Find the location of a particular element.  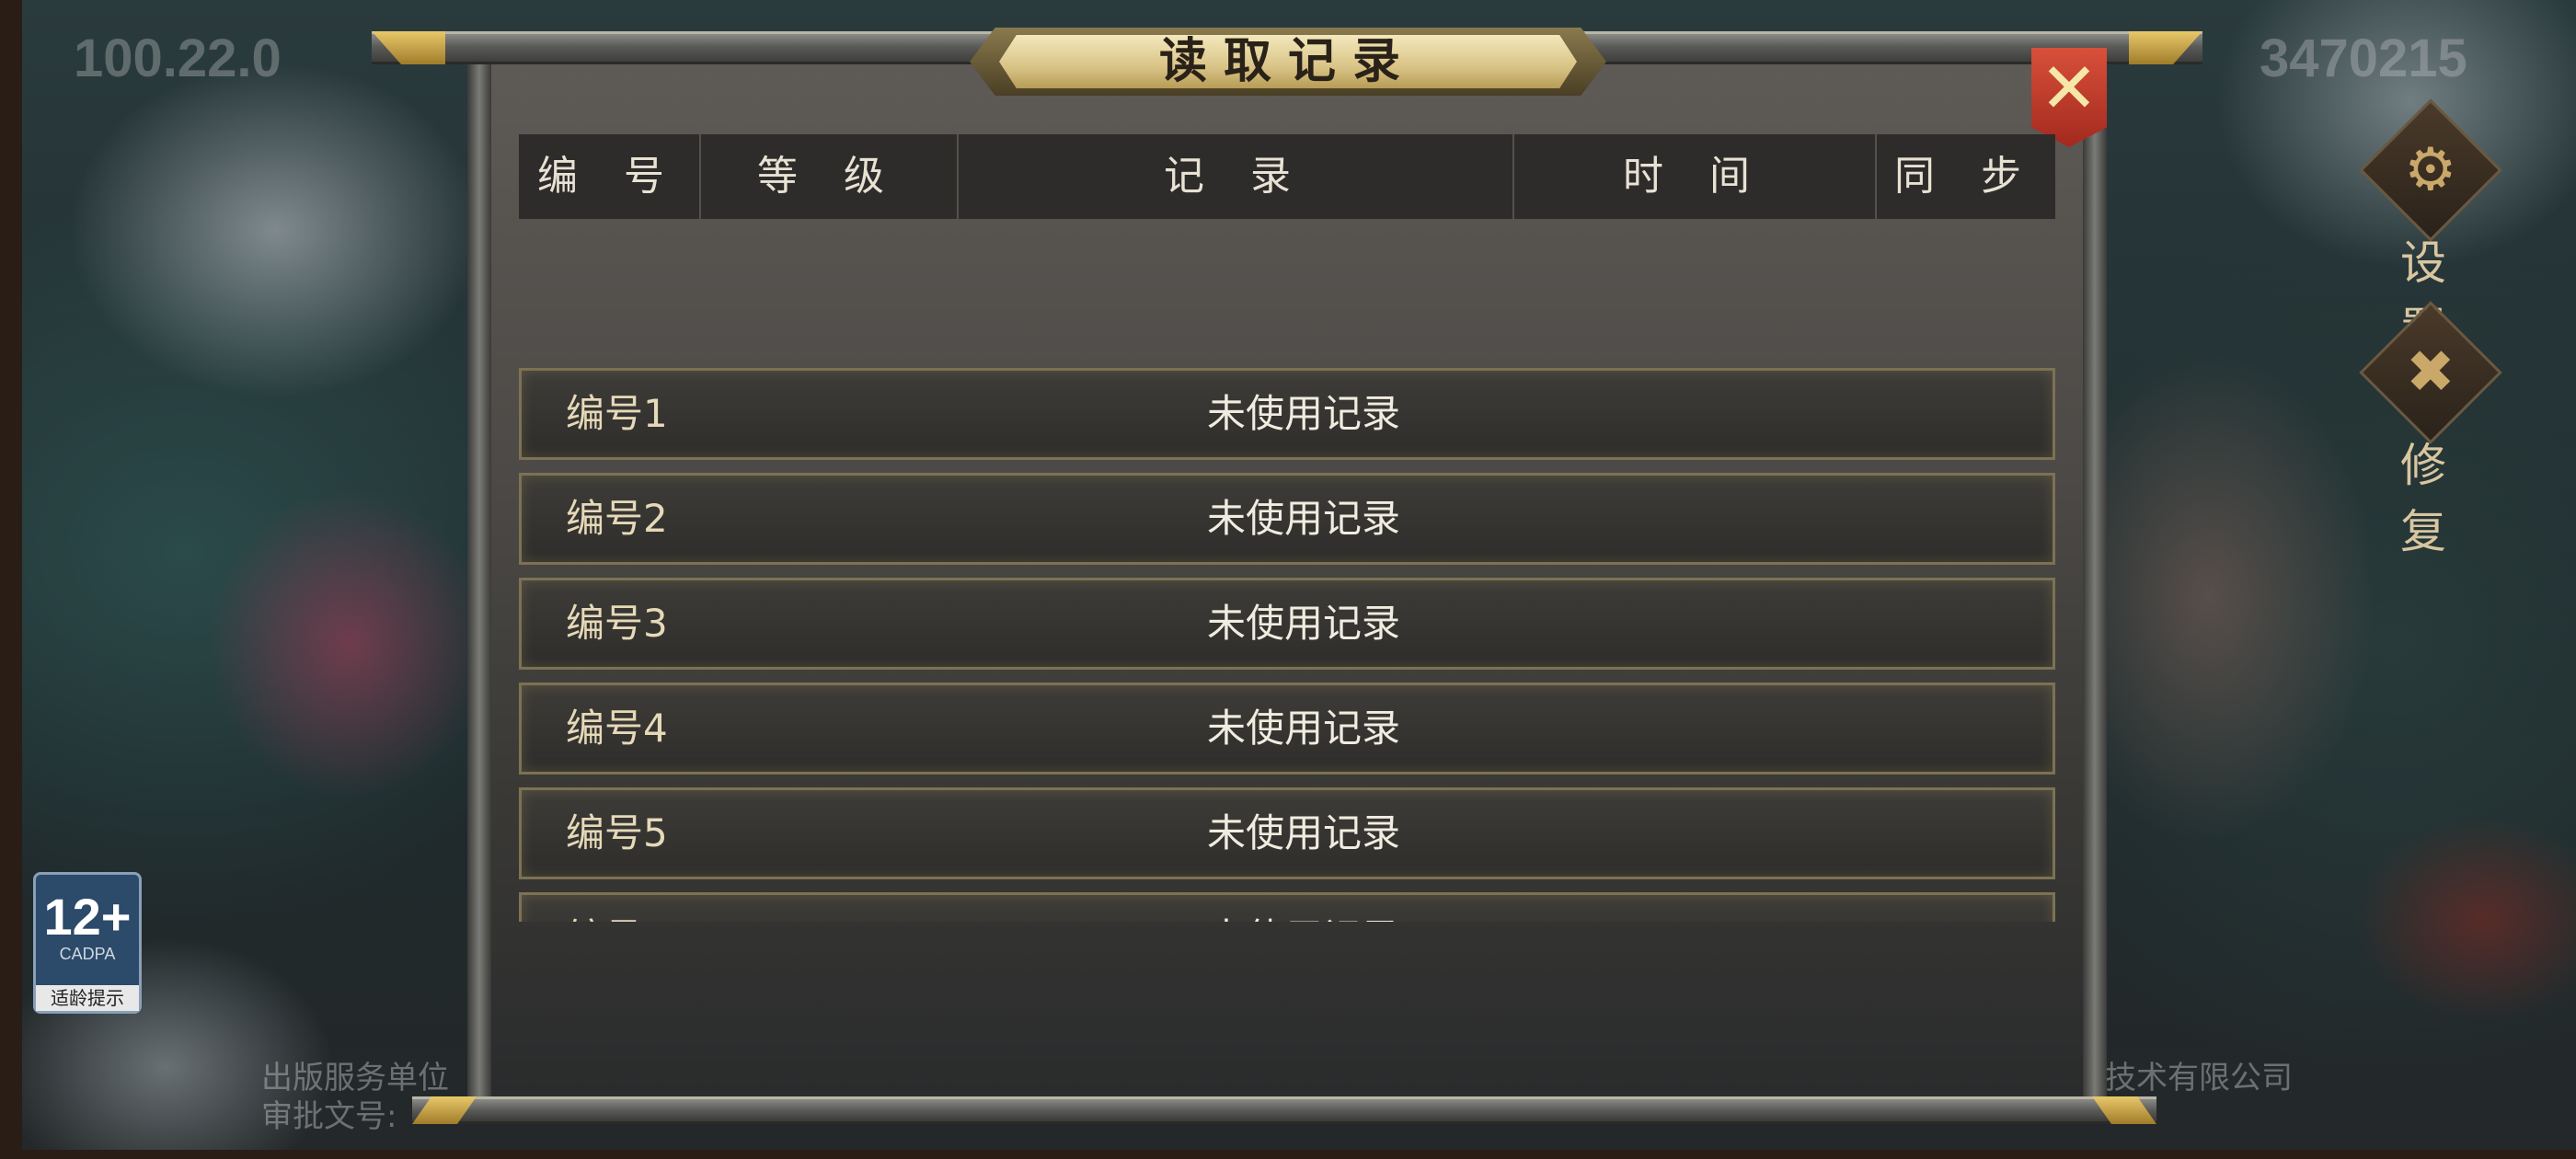

approval-number-text: 审批文号: is located at coordinates (329, 1116).